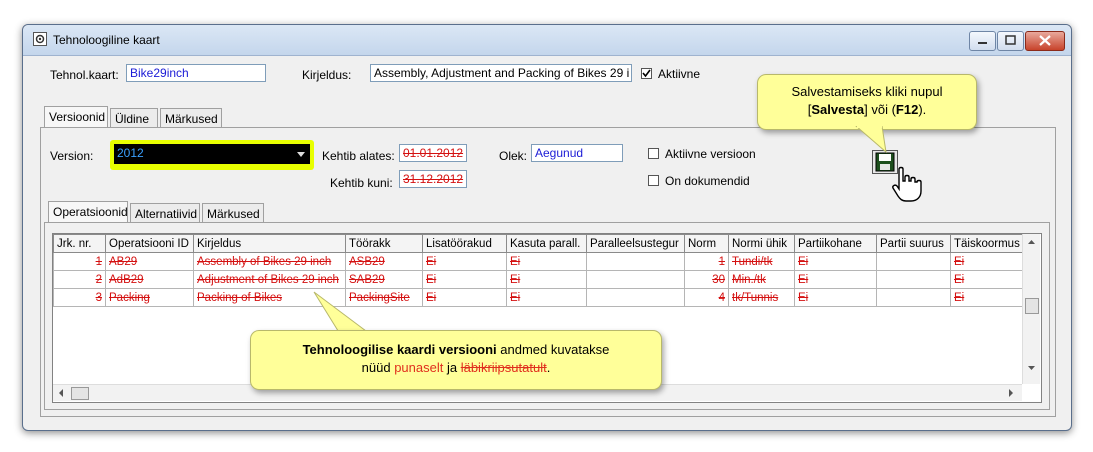  Describe the element at coordinates (761, 297) in the screenshot. I see `table-cell: tk/Tunnis` at that location.